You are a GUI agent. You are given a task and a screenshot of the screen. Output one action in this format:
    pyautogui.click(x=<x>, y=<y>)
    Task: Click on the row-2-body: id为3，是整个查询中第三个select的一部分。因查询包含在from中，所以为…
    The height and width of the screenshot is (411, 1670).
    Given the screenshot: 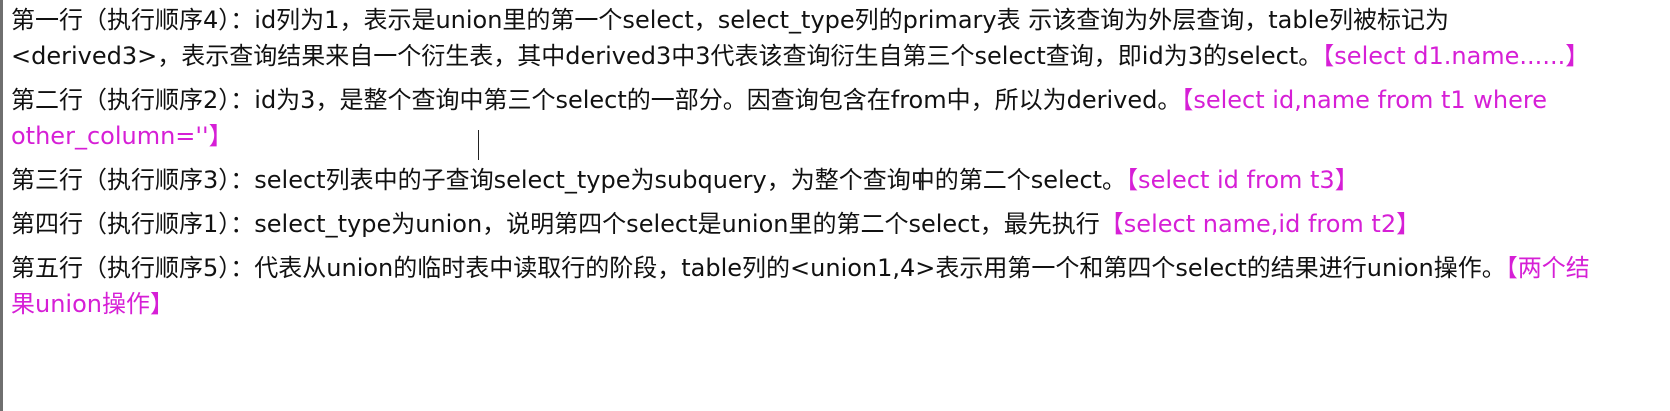 What is the action you would take?
    pyautogui.click(x=718, y=100)
    